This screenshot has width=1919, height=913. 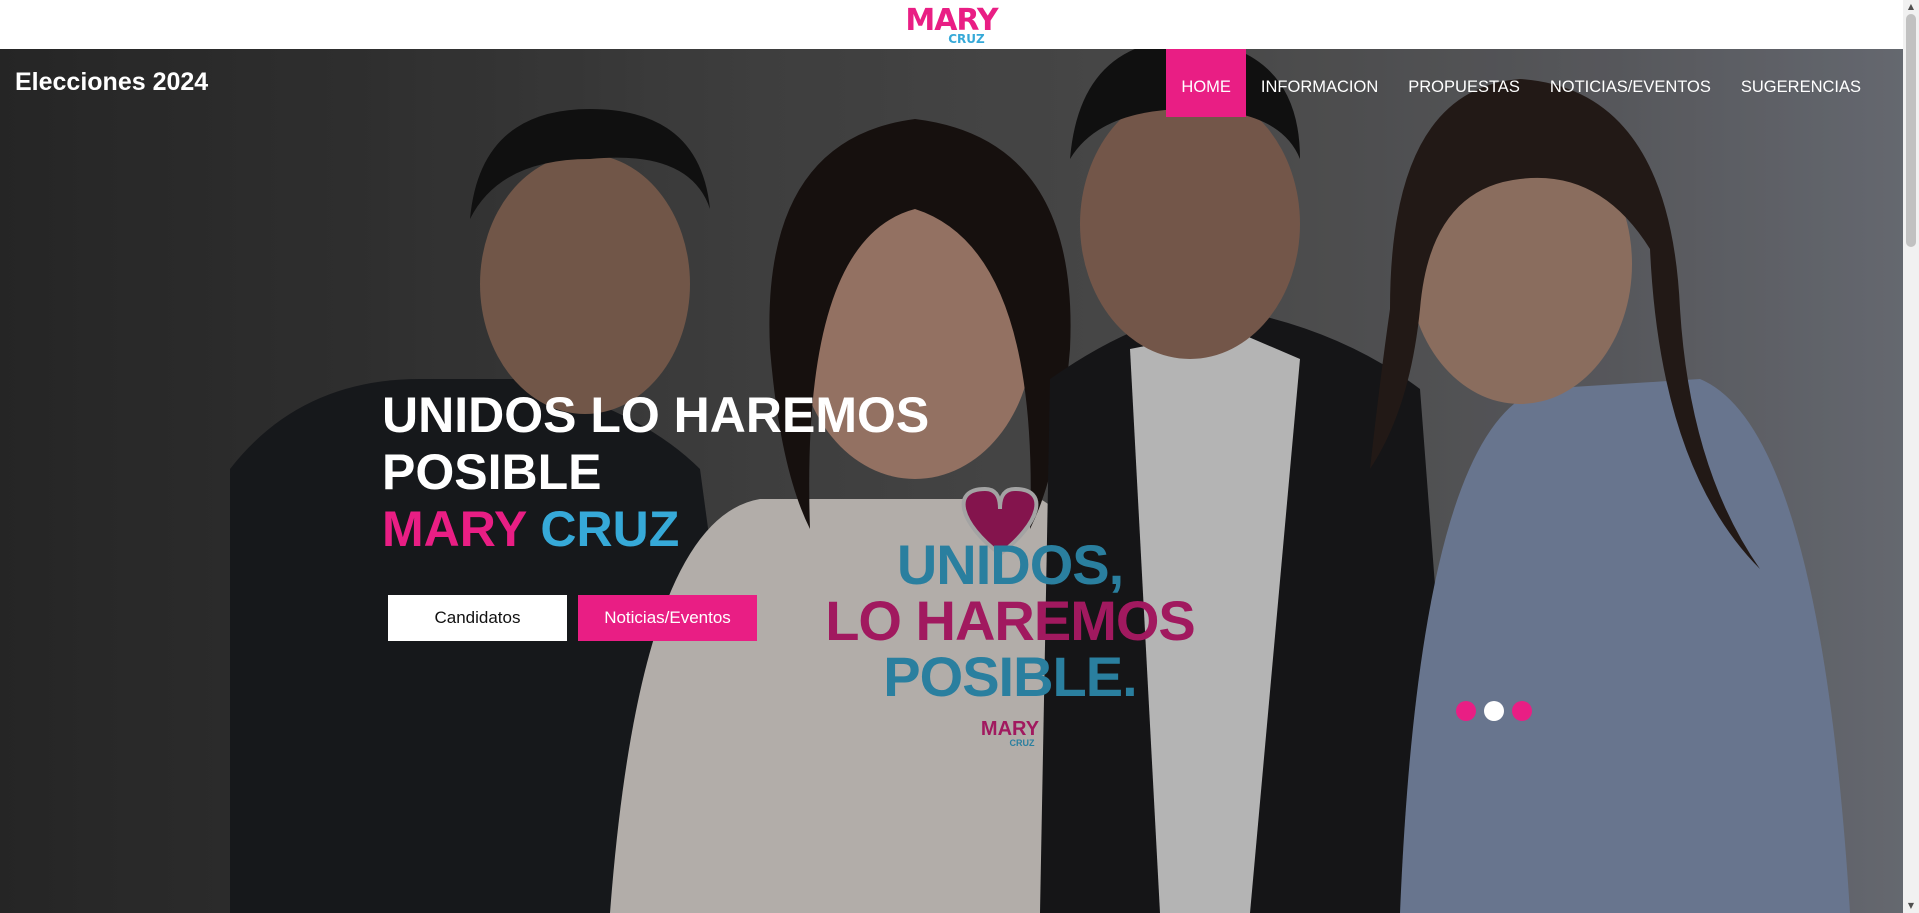 I want to click on poster-logo: MARY CRUZ, so click(x=1010, y=733).